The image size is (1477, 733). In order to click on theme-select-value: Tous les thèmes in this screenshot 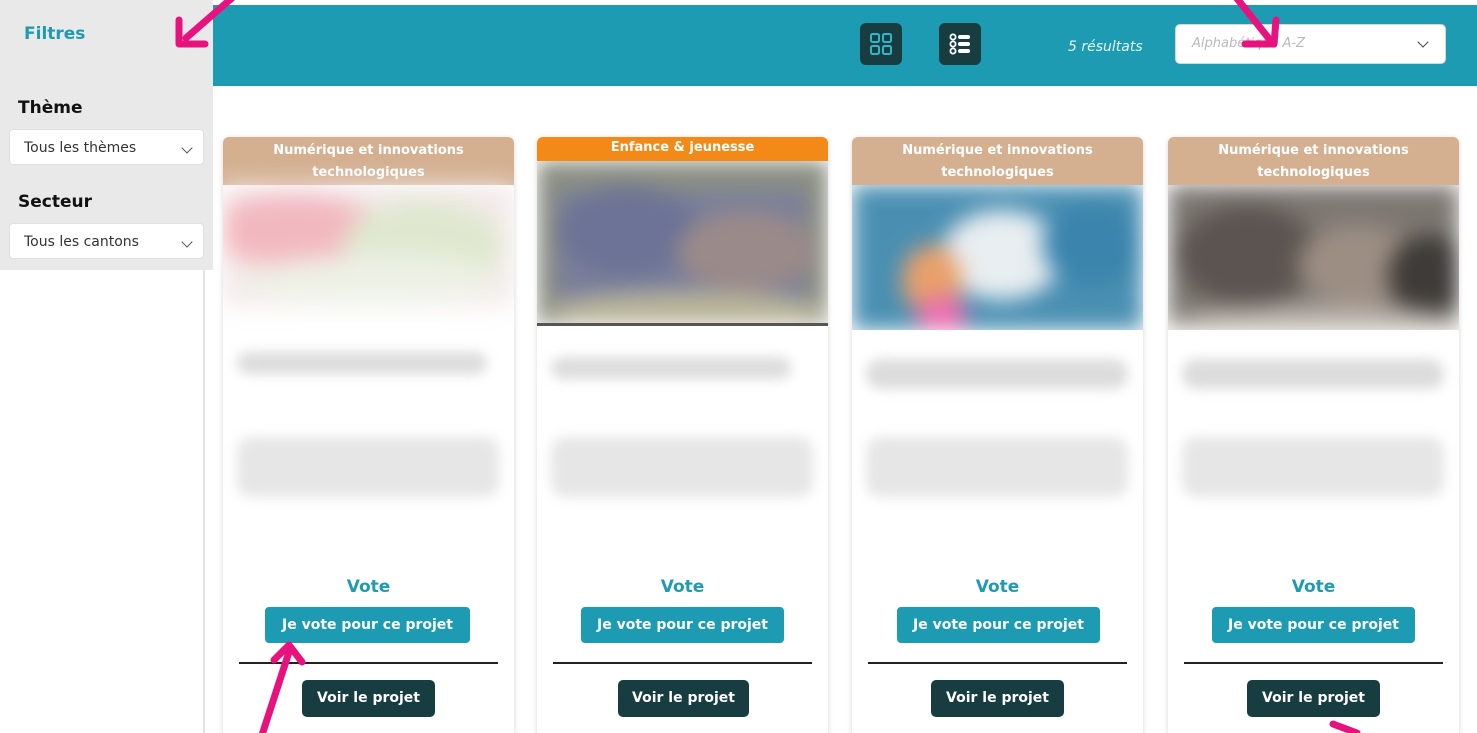, I will do `click(80, 148)`.